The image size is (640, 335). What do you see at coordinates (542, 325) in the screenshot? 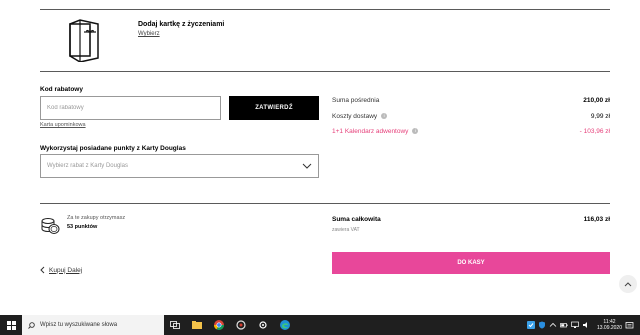
I see `shield-icon` at bounding box center [542, 325].